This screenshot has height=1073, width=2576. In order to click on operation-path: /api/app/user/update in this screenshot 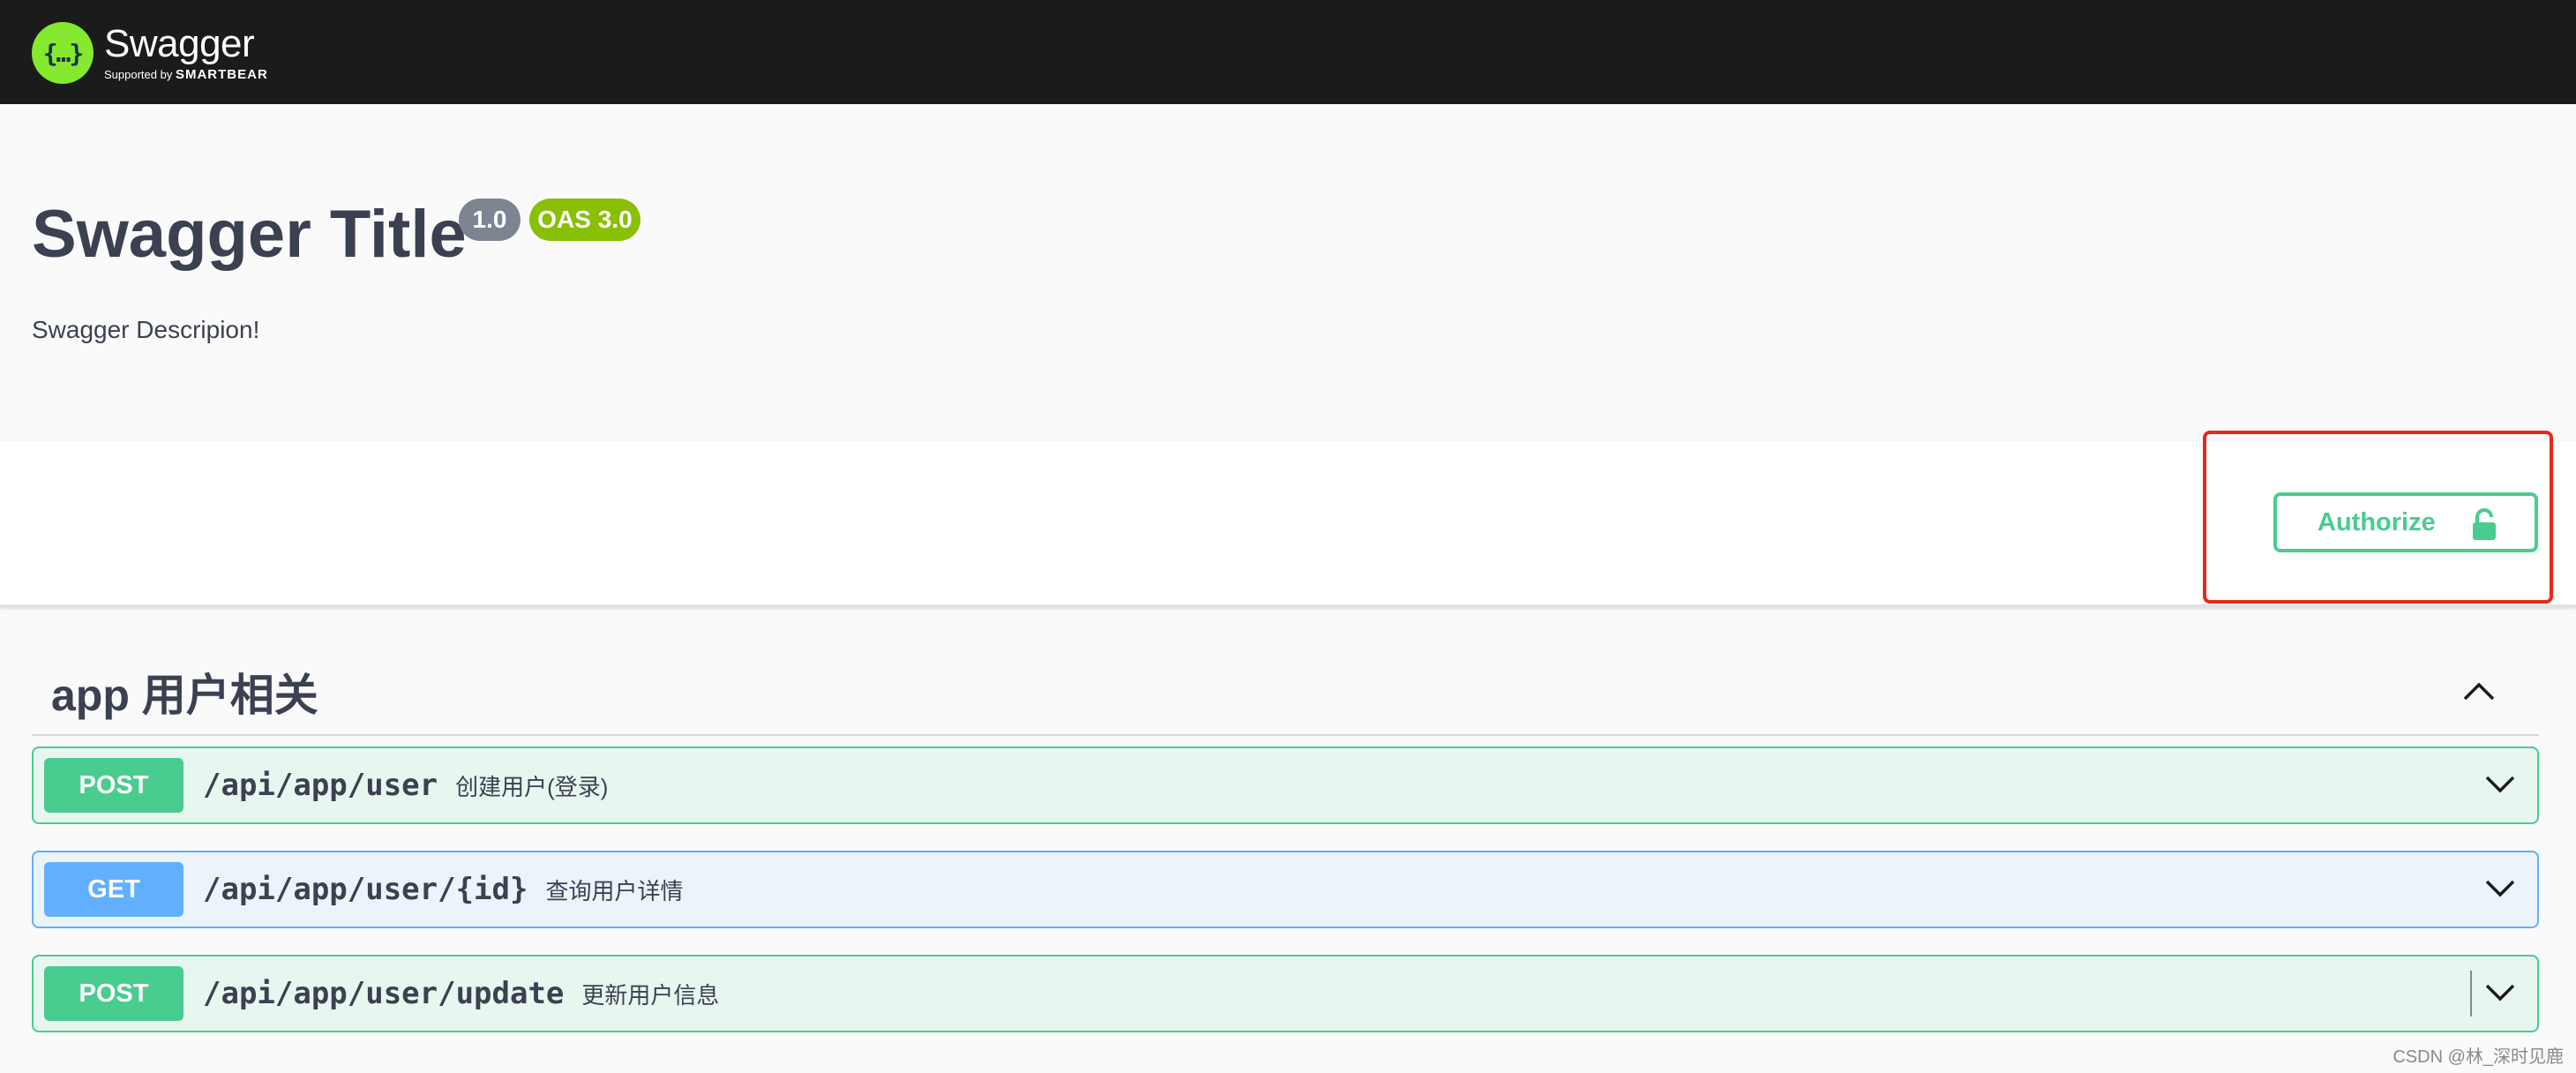, I will do `click(384, 993)`.